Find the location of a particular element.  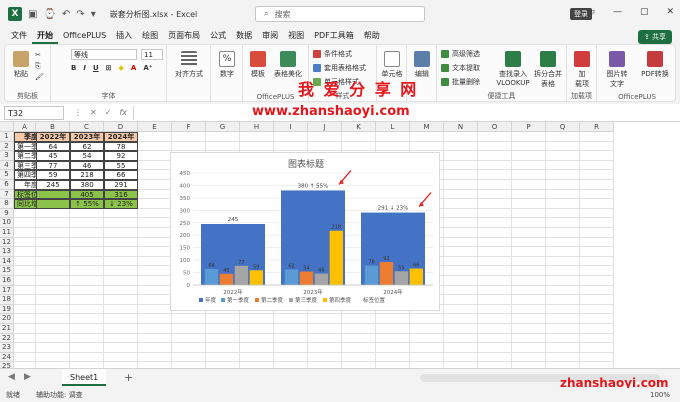

row-header-11: 11 is located at coordinates (7, 233).